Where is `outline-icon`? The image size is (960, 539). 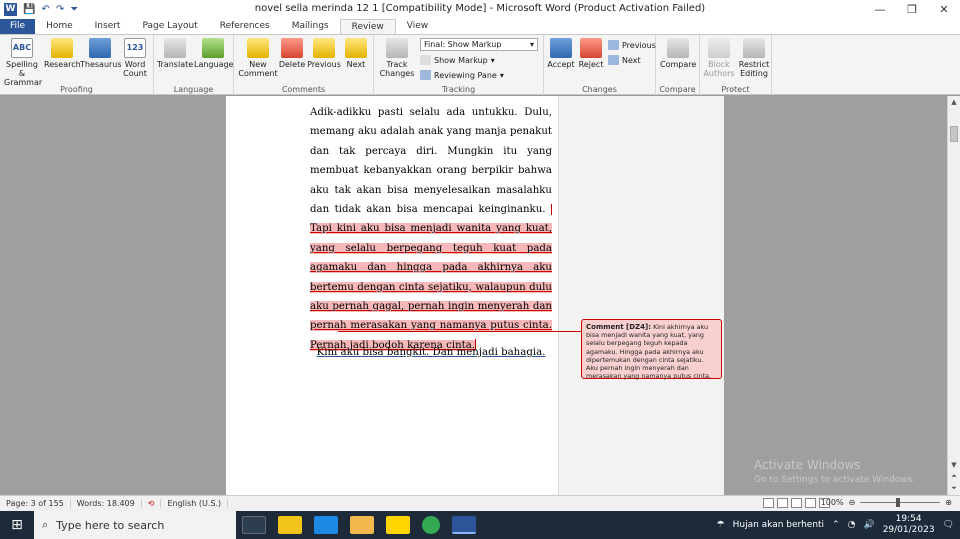 outline-icon is located at coordinates (810, 503).